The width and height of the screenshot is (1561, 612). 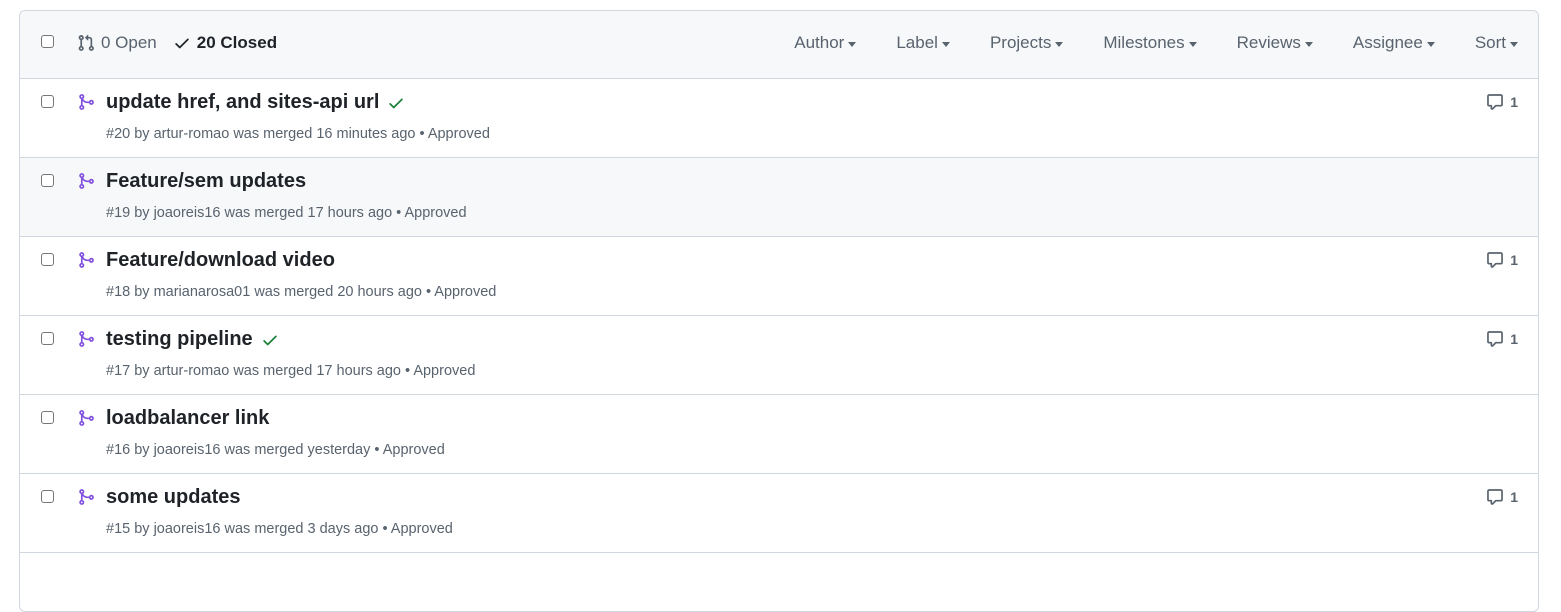 What do you see at coordinates (1394, 43) in the screenshot?
I see `assignee-filter-dropdown: Assignee` at bounding box center [1394, 43].